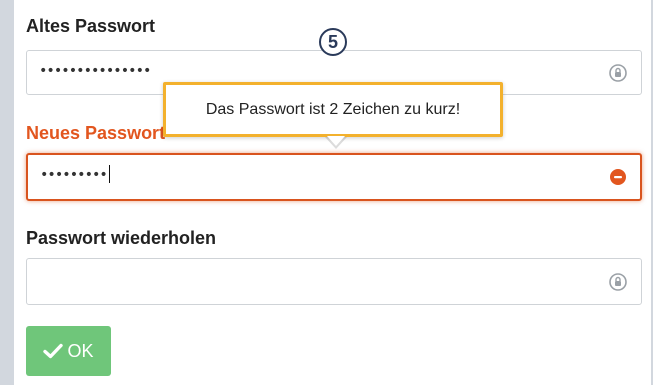 The width and height of the screenshot is (653, 385). What do you see at coordinates (334, 281) in the screenshot?
I see `repeat-password-field` at bounding box center [334, 281].